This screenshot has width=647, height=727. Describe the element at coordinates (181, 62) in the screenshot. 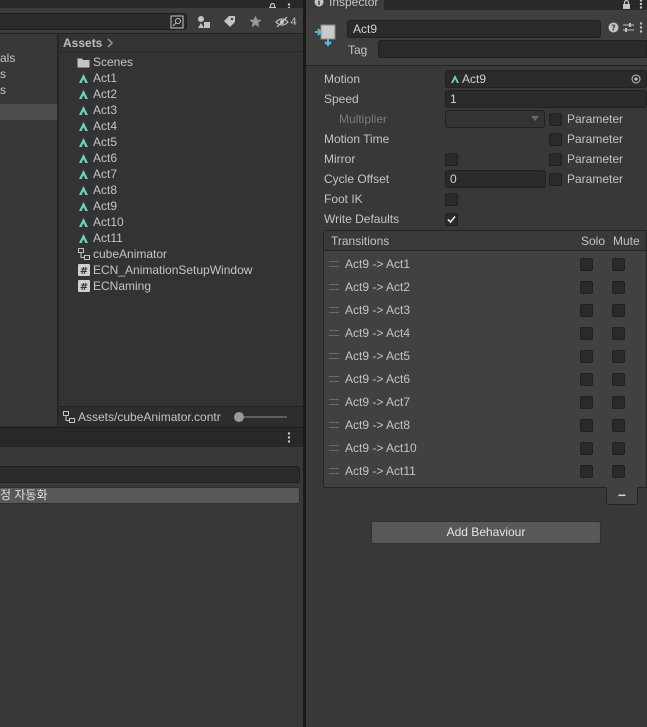

I see `asset-item: Scenes` at that location.